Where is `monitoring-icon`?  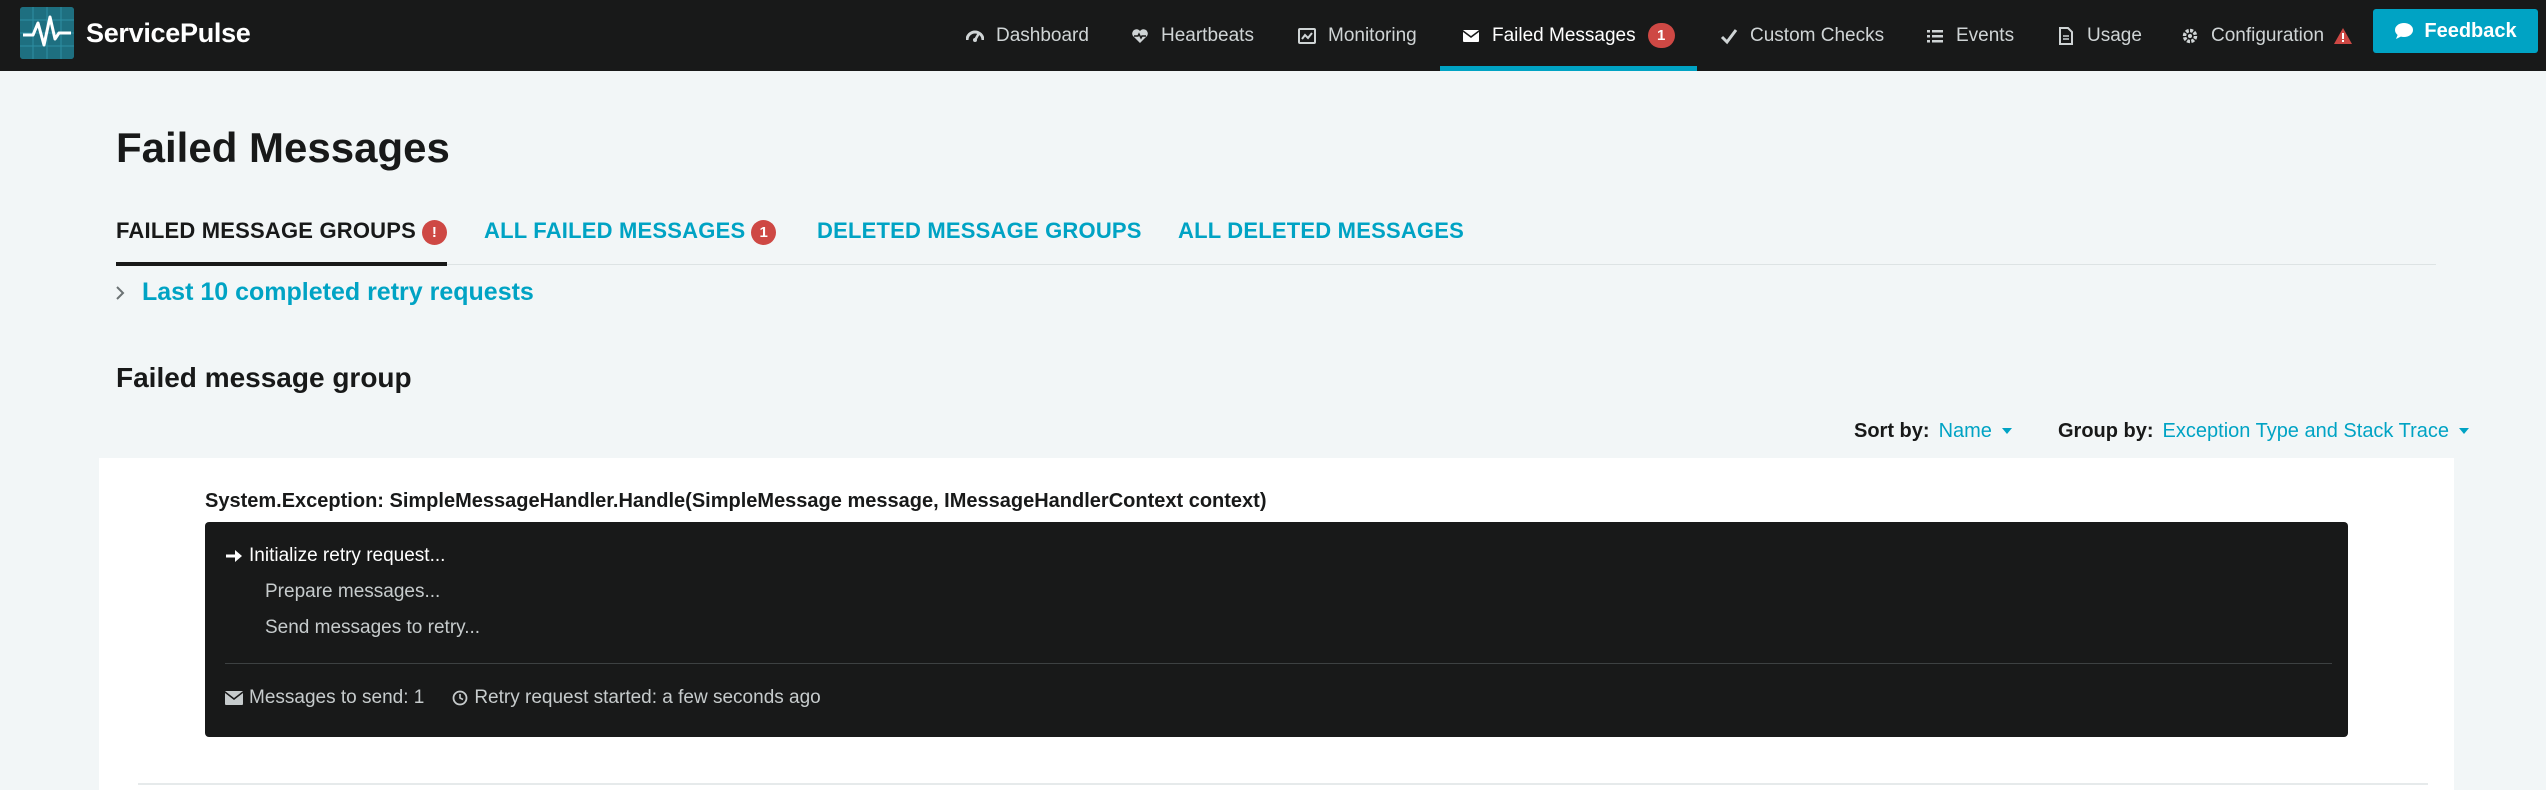
monitoring-icon is located at coordinates (1307, 36).